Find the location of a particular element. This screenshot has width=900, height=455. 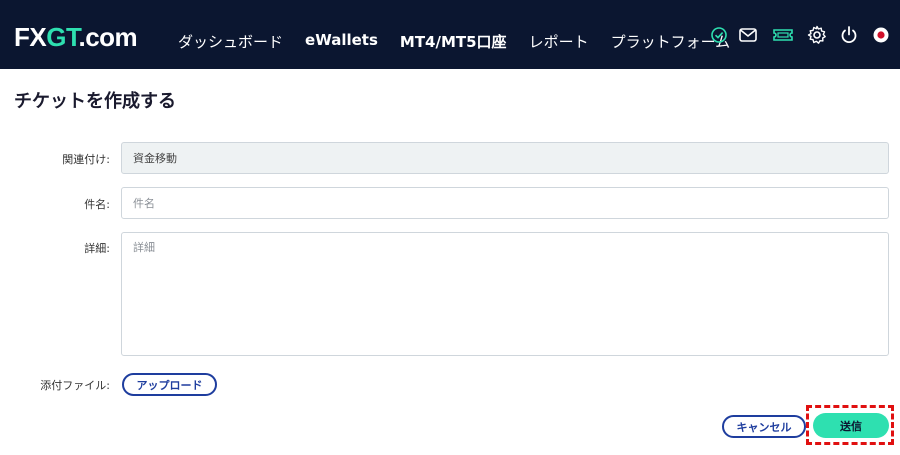

gear-icon is located at coordinates (817, 35).